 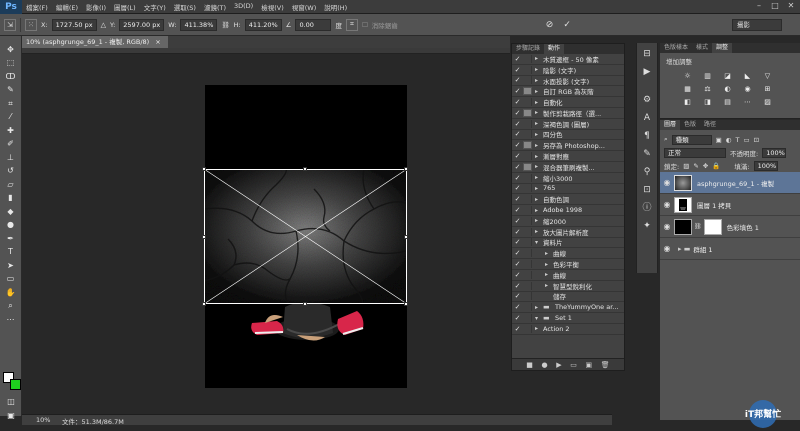 What do you see at coordinates (698, 226) in the screenshot?
I see `mask-link-icon: ⛓` at bounding box center [698, 226].